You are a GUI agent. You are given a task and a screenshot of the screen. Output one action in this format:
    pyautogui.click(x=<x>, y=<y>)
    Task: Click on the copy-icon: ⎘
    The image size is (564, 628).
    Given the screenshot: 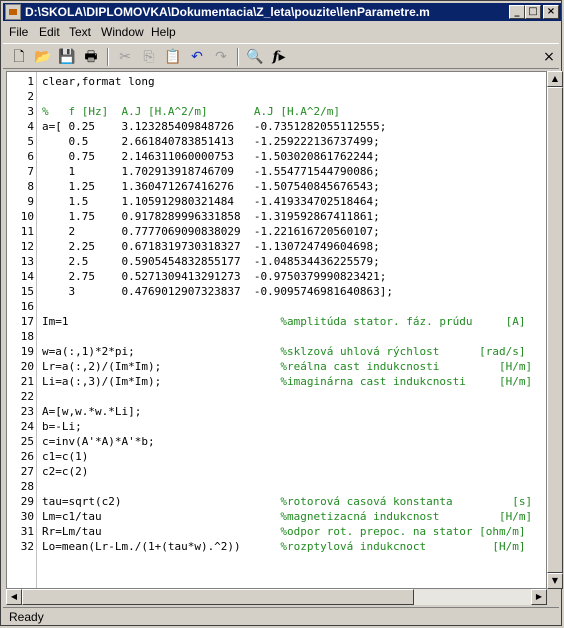 What is the action you would take?
    pyautogui.click(x=149, y=57)
    